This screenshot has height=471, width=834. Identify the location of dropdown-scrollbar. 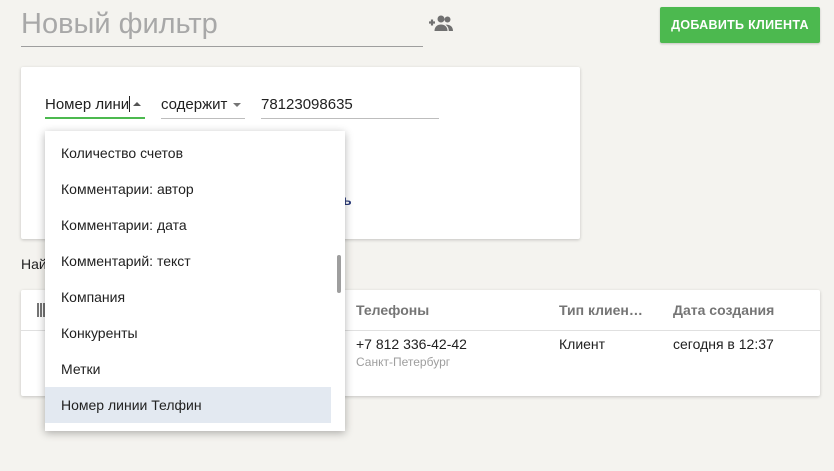
(339, 274).